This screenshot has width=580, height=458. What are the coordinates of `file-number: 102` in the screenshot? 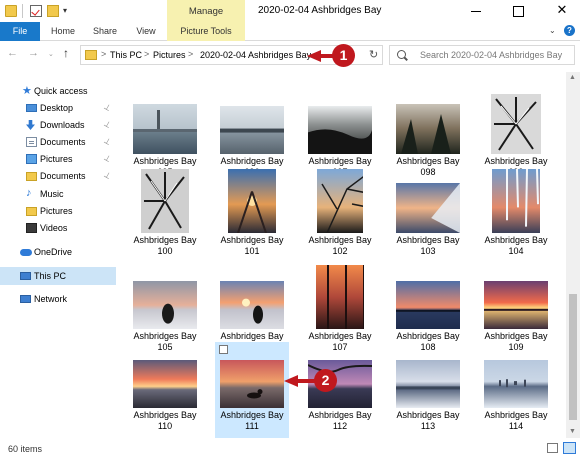 It's located at (340, 251).